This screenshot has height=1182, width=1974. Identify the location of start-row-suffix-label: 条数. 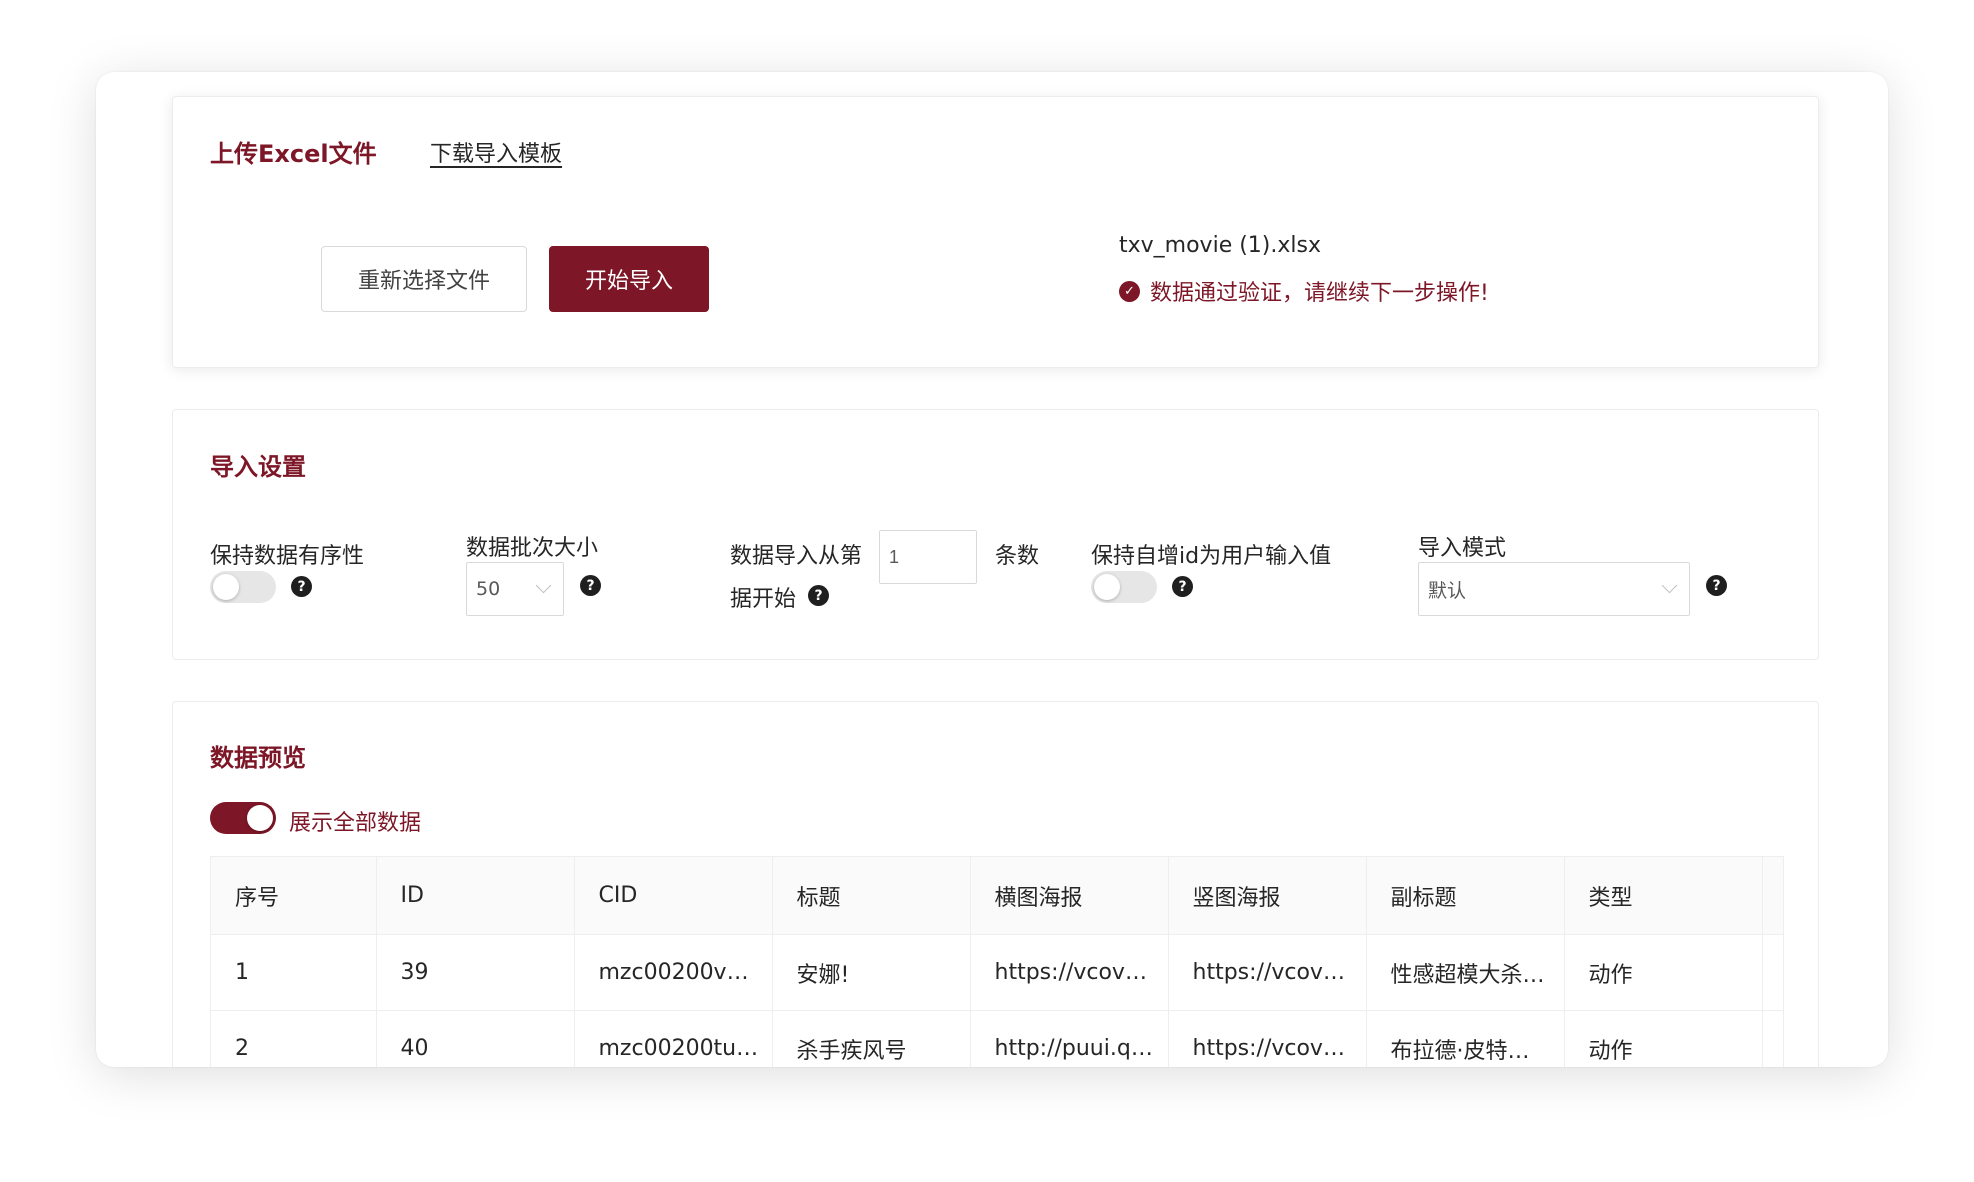
(1017, 556).